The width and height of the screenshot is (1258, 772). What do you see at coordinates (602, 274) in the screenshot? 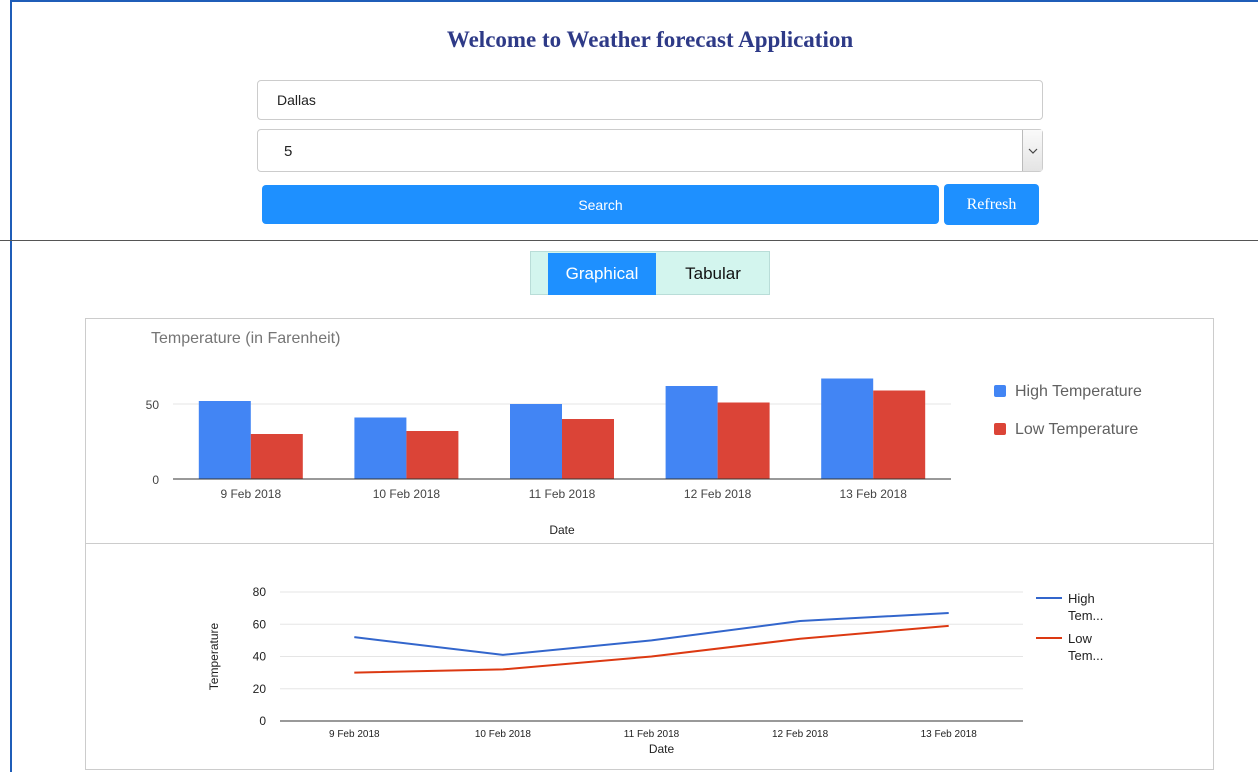
I see `tab-graphical: Graphical` at bounding box center [602, 274].